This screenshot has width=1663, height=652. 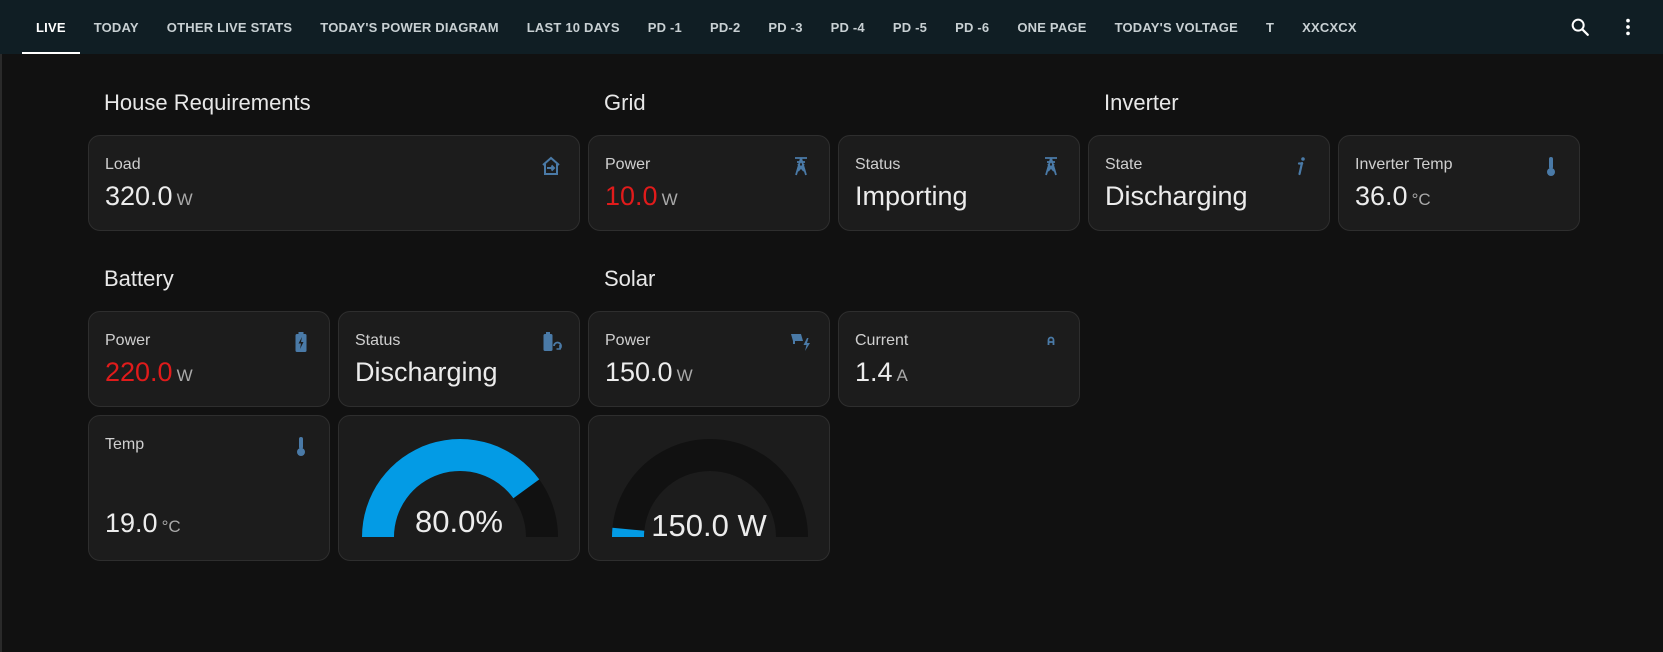 What do you see at coordinates (301, 342) in the screenshot?
I see `battery-charging-icon` at bounding box center [301, 342].